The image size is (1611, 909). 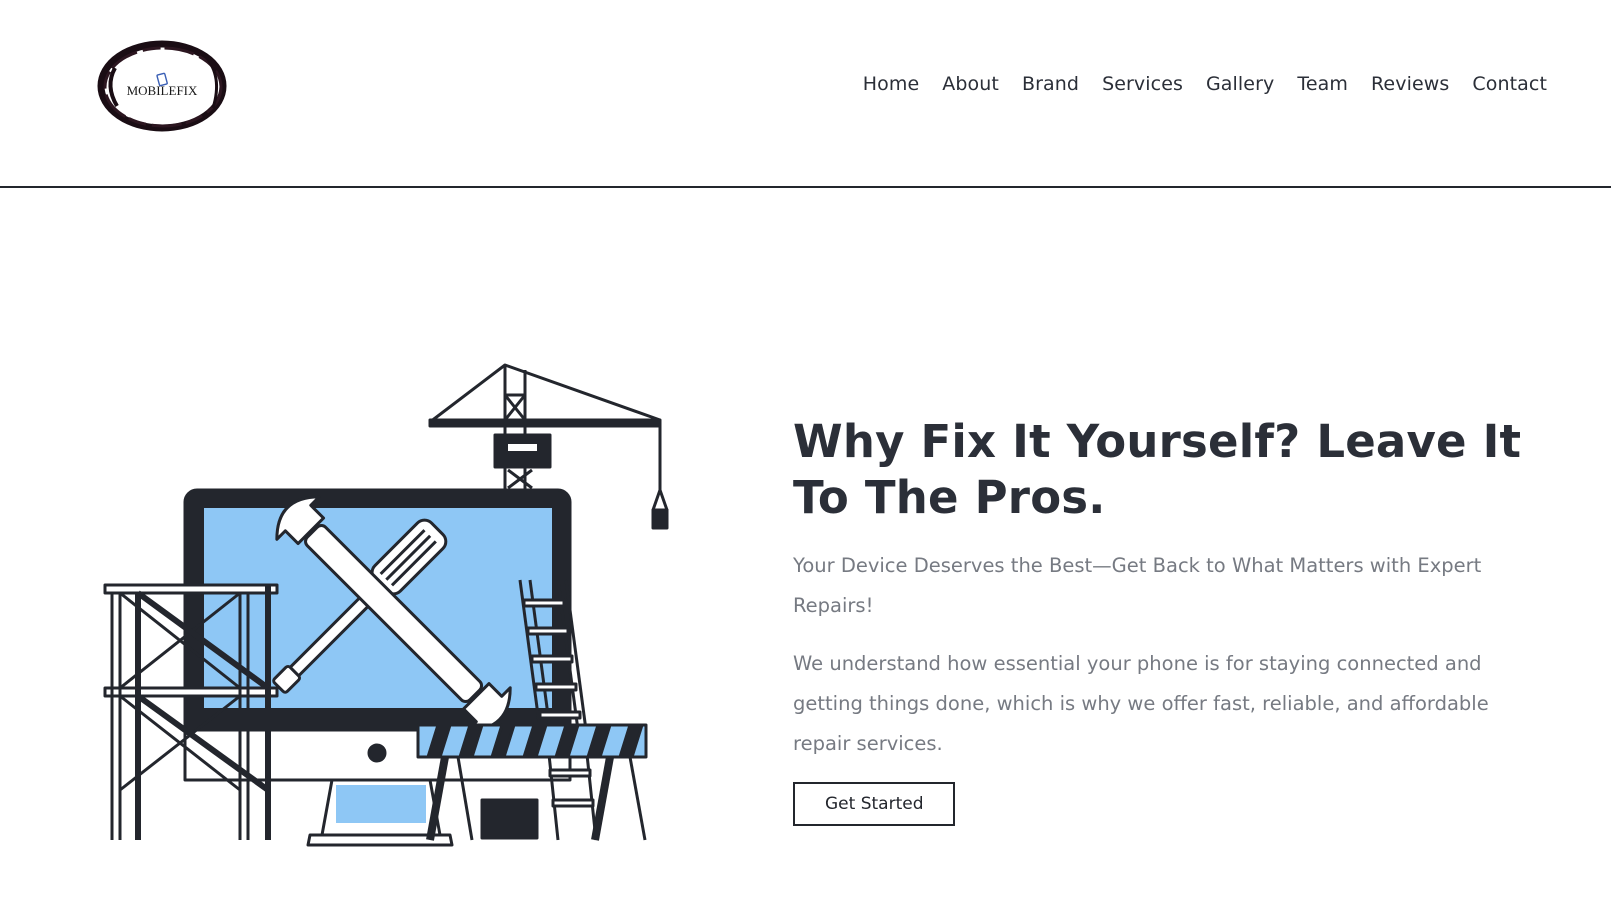 I want to click on nav-team: Team, so click(x=1322, y=84).